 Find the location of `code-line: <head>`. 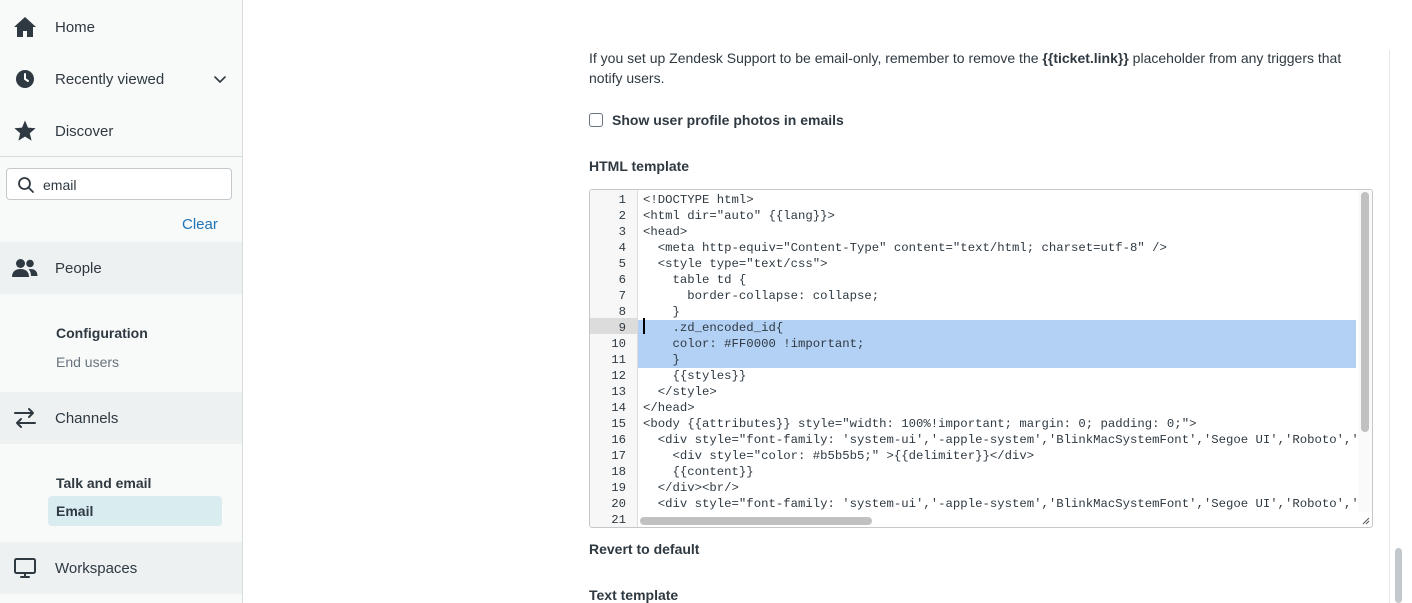

code-line: <head> is located at coordinates (997, 232).